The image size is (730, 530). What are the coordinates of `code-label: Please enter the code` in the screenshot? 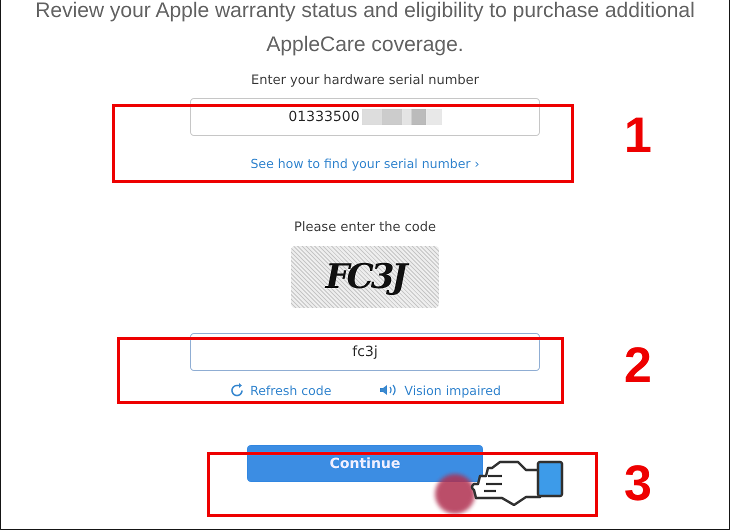 It's located at (365, 227).